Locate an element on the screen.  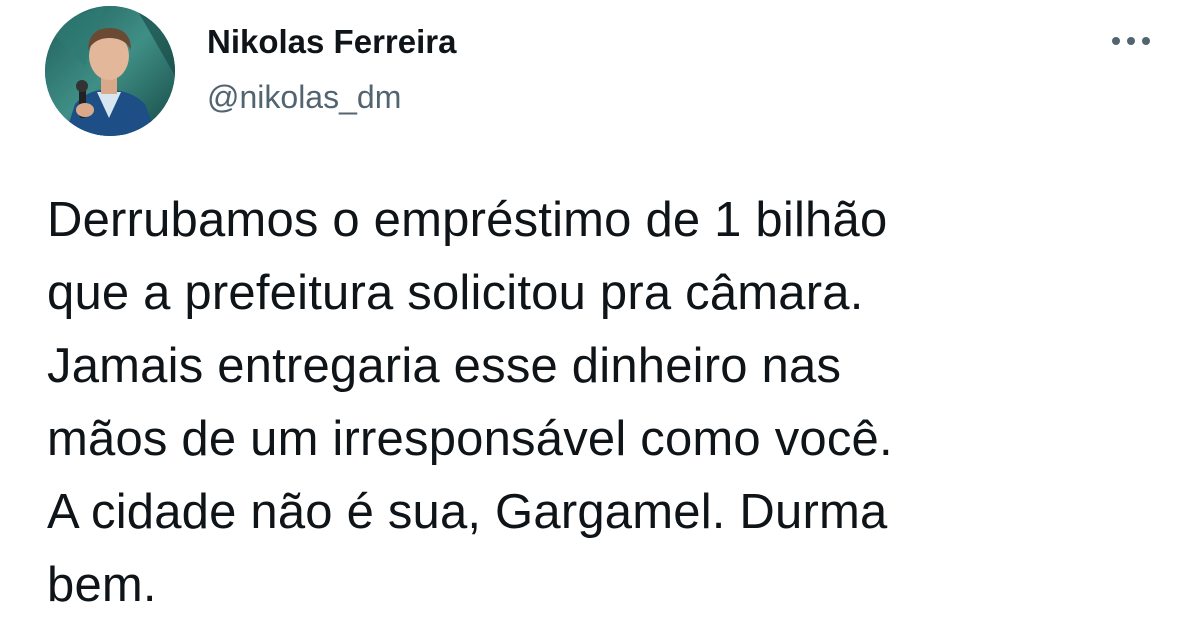
tweet-text-line: bem. is located at coordinates (102, 585).